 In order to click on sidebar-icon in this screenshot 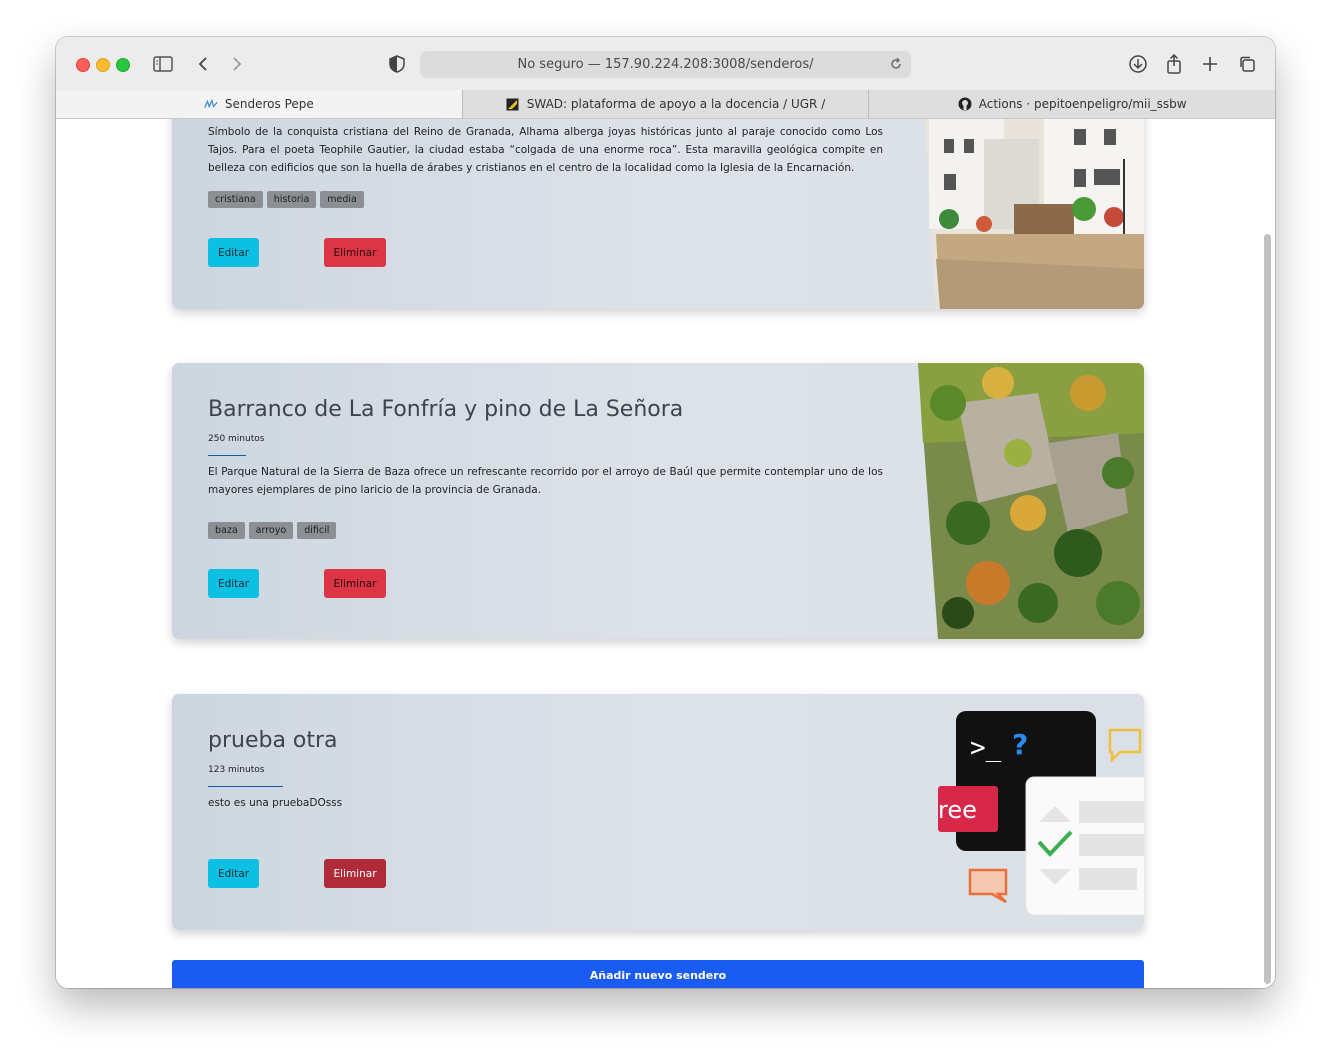, I will do `click(163, 64)`.